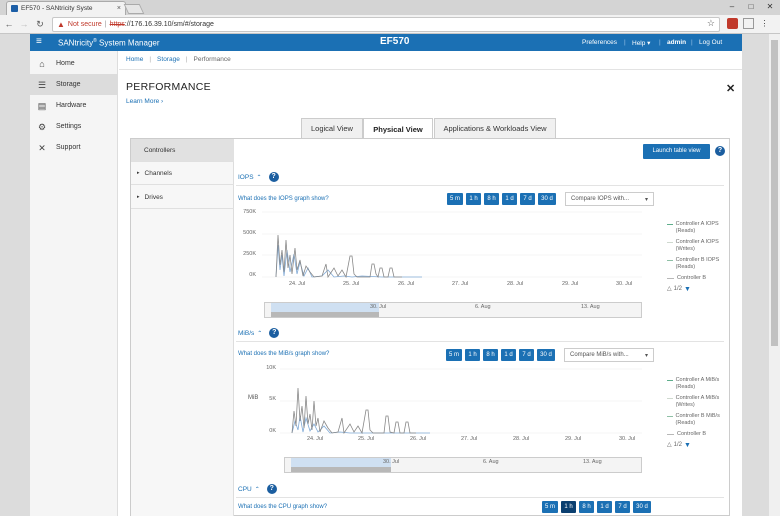 The image size is (780, 516). I want to click on help-menu: Help ▾, so click(641, 43).